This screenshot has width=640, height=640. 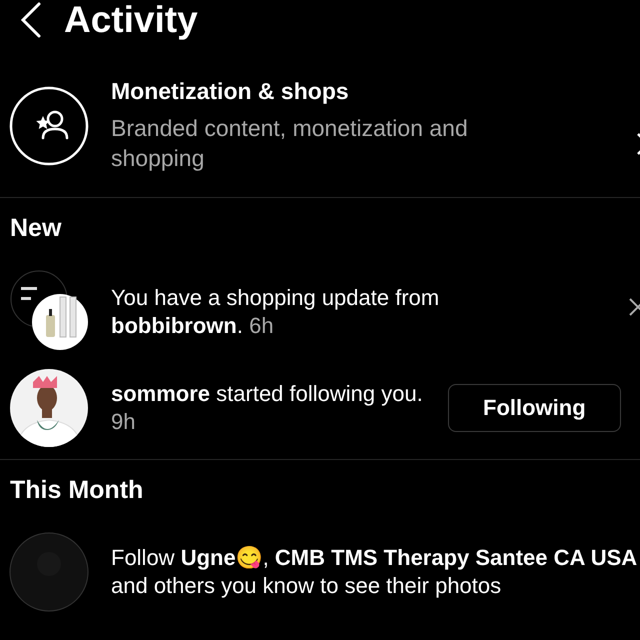 What do you see at coordinates (230, 91) in the screenshot?
I see `setting-title: Monetization & shops` at bounding box center [230, 91].